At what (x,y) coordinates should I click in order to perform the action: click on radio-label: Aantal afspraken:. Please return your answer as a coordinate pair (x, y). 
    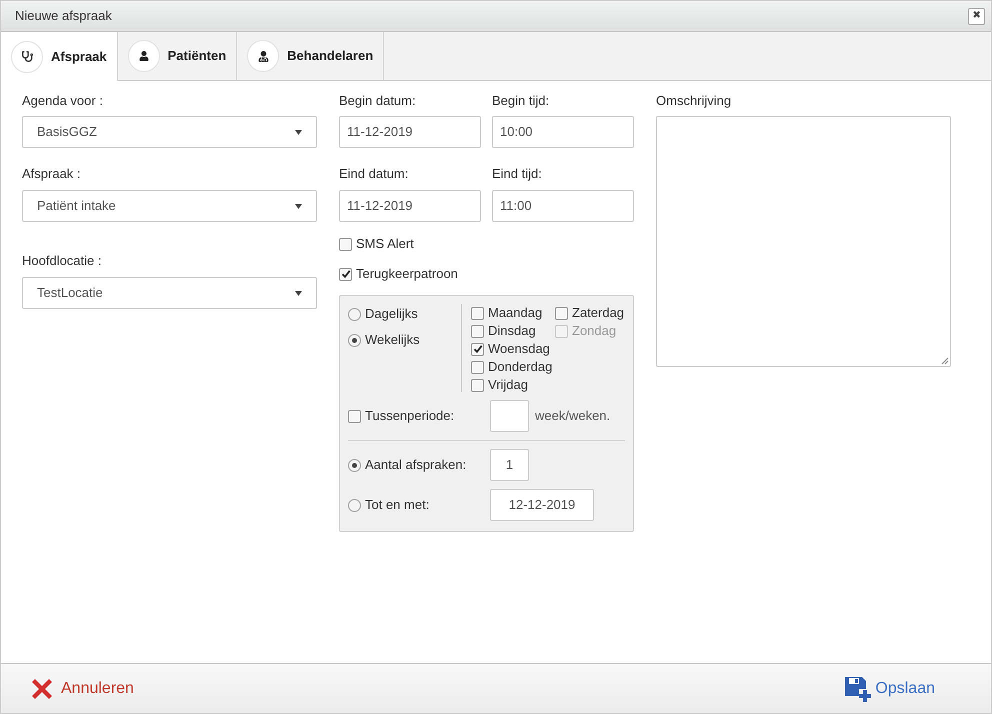
    Looking at the image, I should click on (415, 465).